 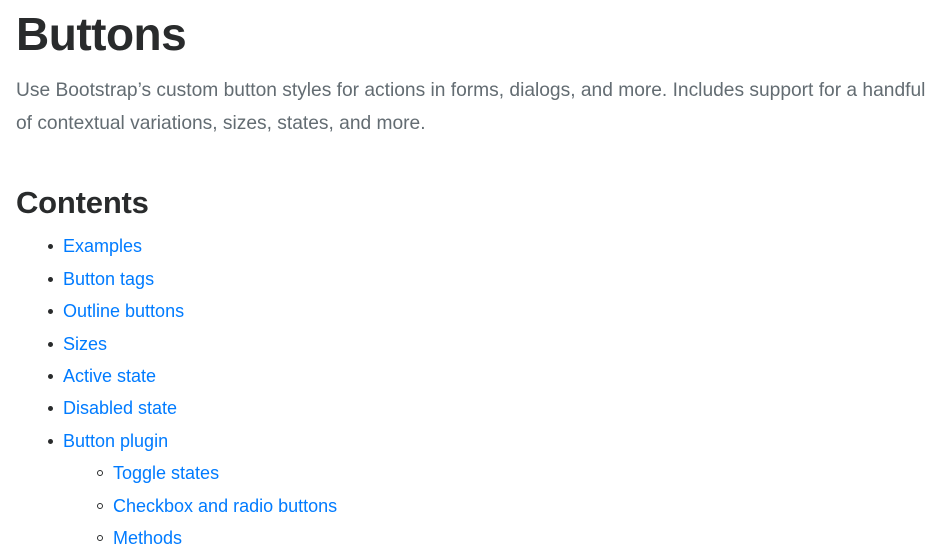 I want to click on list-item: Methods, so click(x=514, y=539).